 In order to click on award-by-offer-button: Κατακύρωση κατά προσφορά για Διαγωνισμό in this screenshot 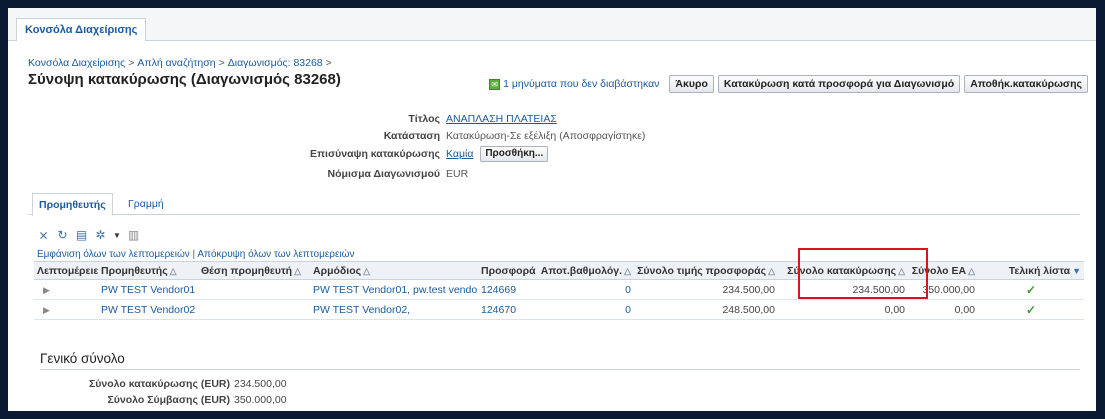, I will do `click(839, 84)`.